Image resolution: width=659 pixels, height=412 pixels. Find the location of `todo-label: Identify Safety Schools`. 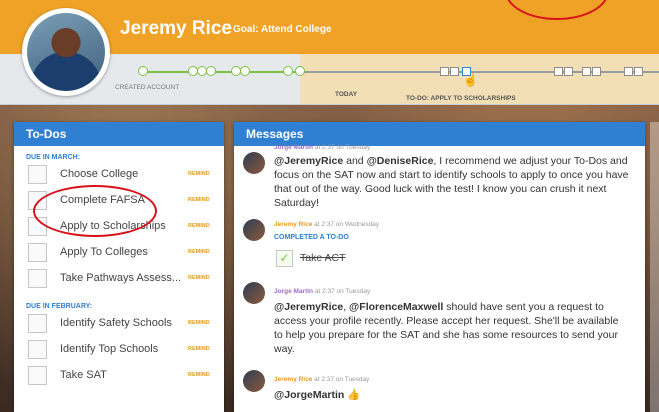

todo-label: Identify Safety Schools is located at coordinates (116, 323).